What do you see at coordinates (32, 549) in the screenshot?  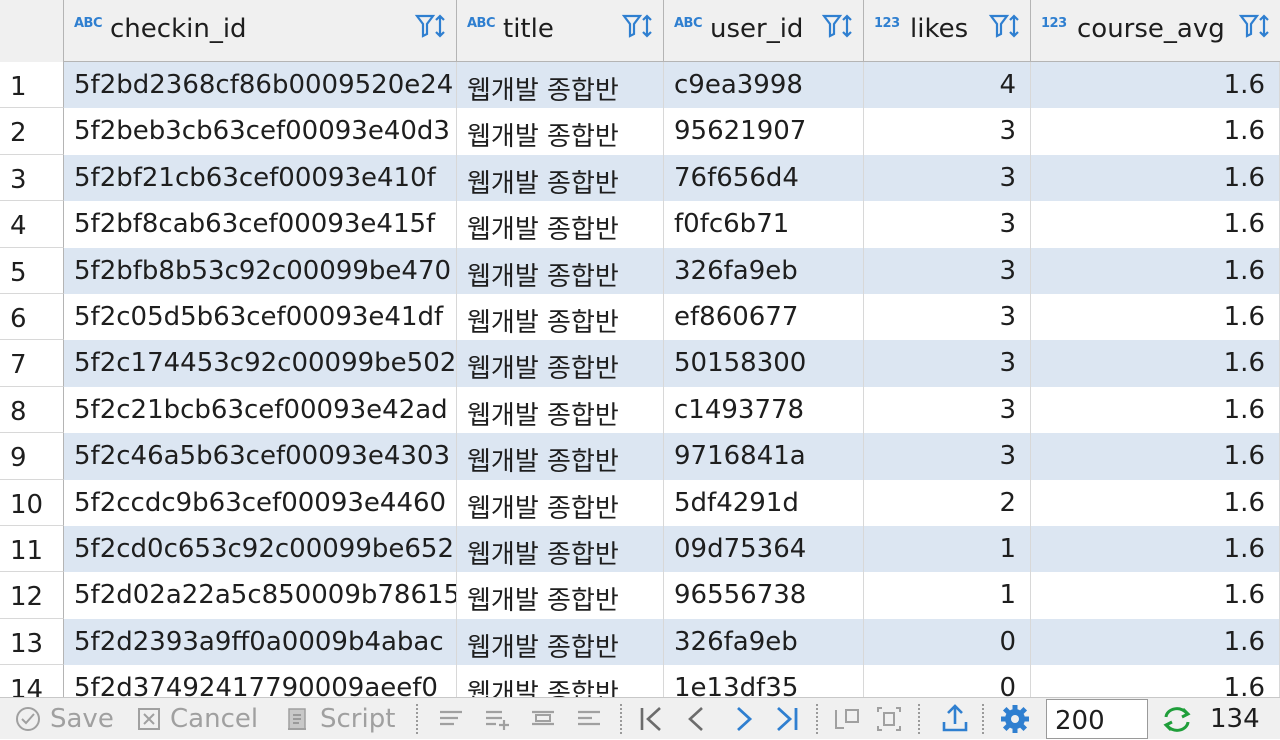 I see `row-number: 11` at bounding box center [32, 549].